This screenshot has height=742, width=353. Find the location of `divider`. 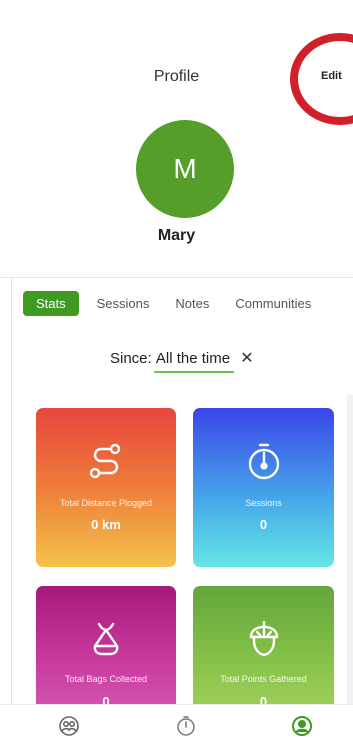

divider is located at coordinates (176, 277).